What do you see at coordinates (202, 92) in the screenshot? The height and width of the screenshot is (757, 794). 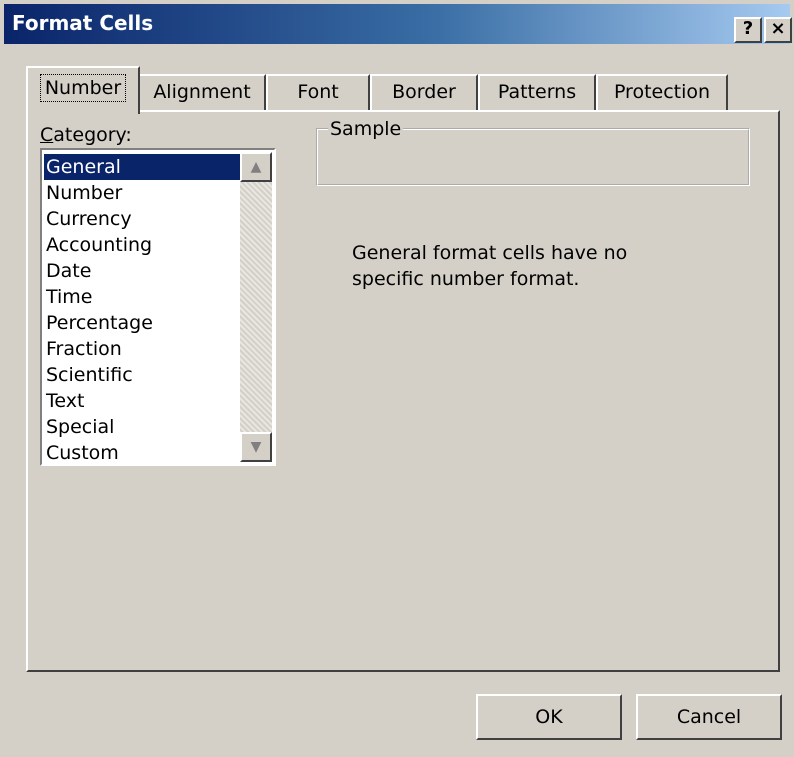 I see `tab-alignment: Alignment` at bounding box center [202, 92].